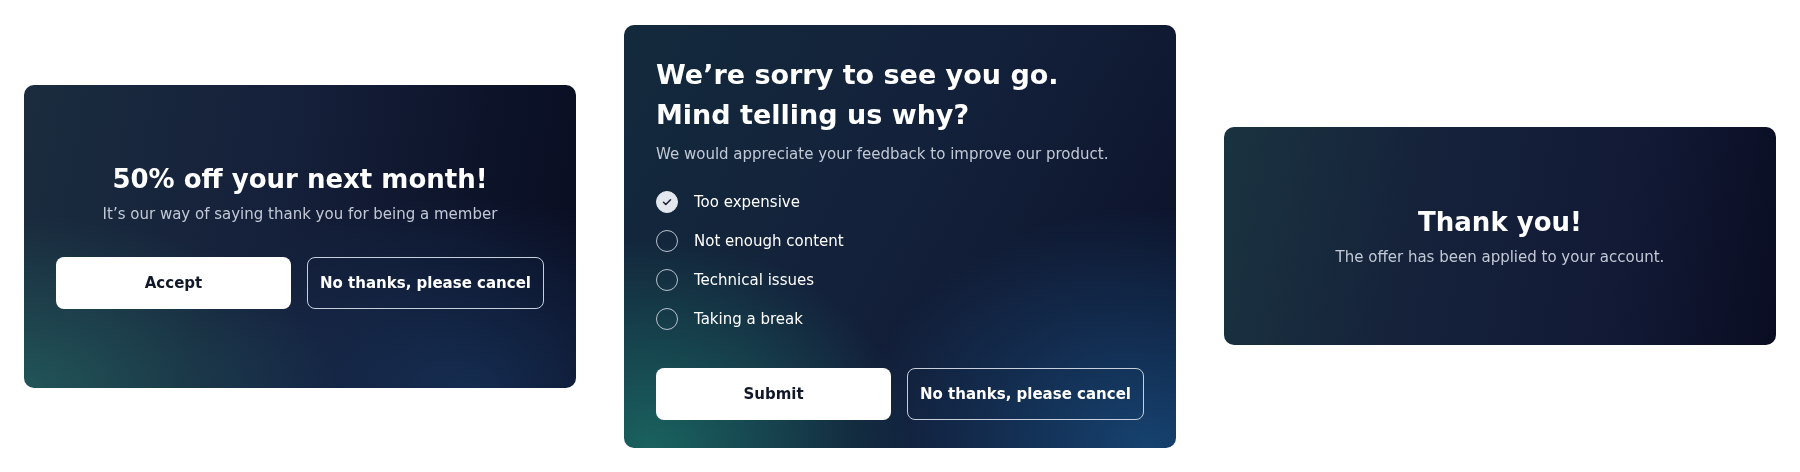 The width and height of the screenshot is (1800, 472). I want to click on option-label: Technical issues, so click(754, 279).